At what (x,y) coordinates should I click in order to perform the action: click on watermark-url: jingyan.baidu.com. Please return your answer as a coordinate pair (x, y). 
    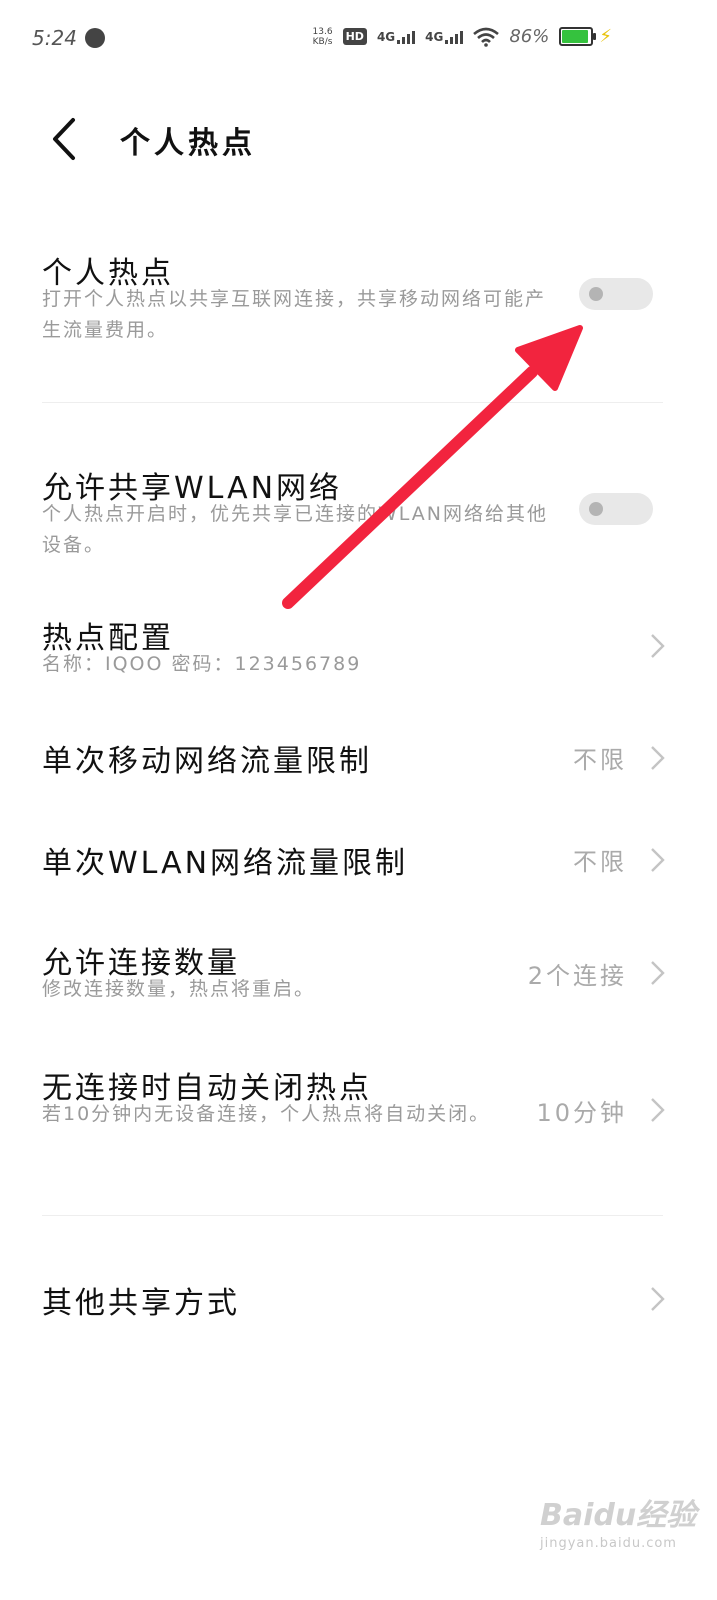
    Looking at the image, I should click on (608, 1543).